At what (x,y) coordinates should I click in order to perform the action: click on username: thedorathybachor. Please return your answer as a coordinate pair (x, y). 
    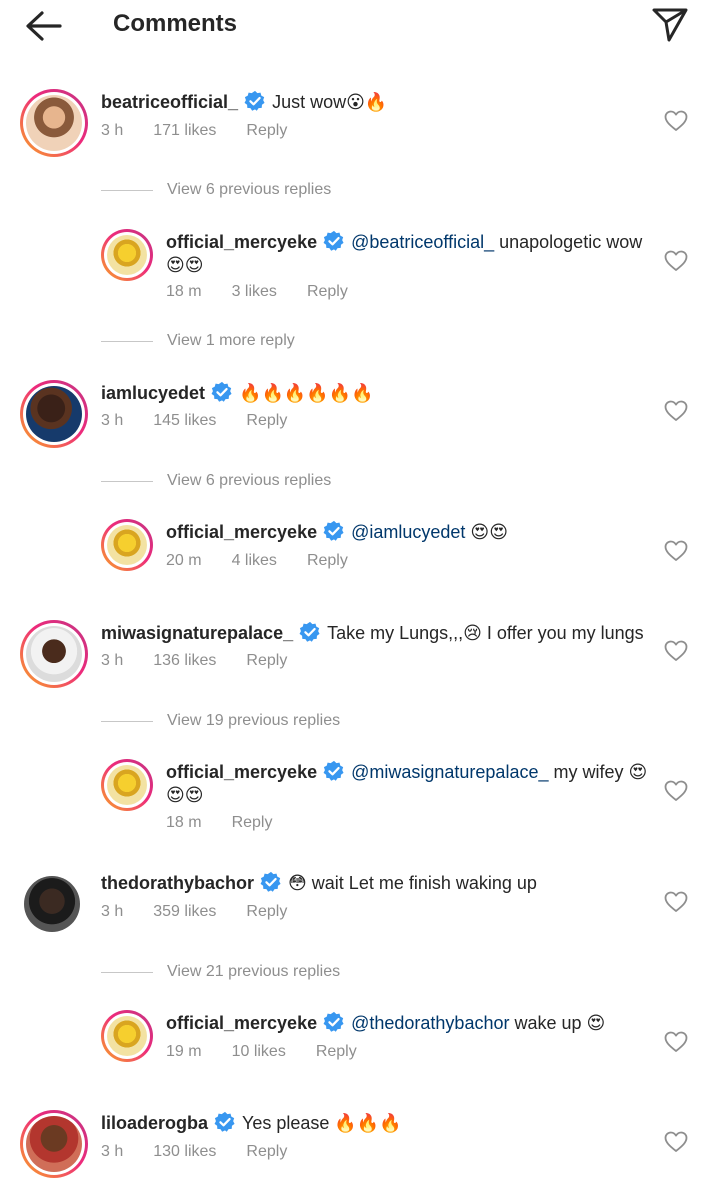
    Looking at the image, I should click on (177, 883).